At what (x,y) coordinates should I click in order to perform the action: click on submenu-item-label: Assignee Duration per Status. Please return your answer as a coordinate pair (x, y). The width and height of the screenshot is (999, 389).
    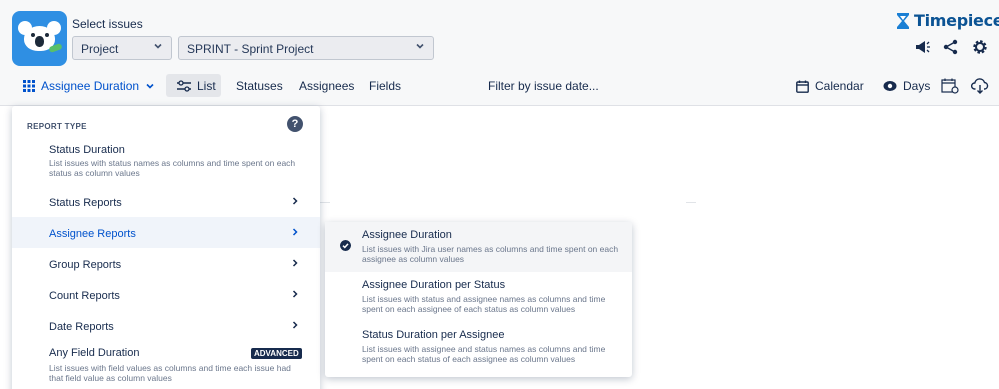
    Looking at the image, I should click on (434, 285).